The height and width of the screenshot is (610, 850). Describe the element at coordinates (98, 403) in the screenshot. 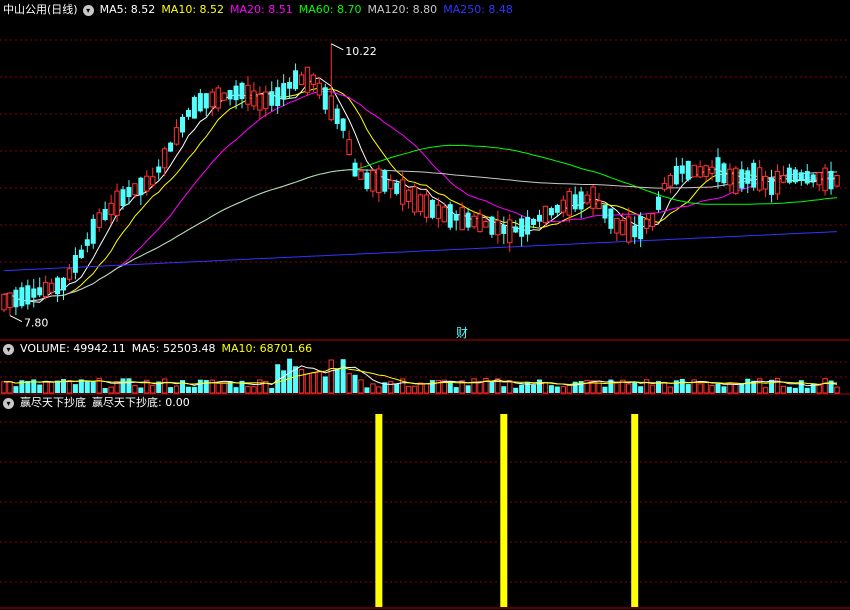

I see `indicator-header: ▾ 赢尽天下抄底 赢尽天下抄底: 0.00` at that location.